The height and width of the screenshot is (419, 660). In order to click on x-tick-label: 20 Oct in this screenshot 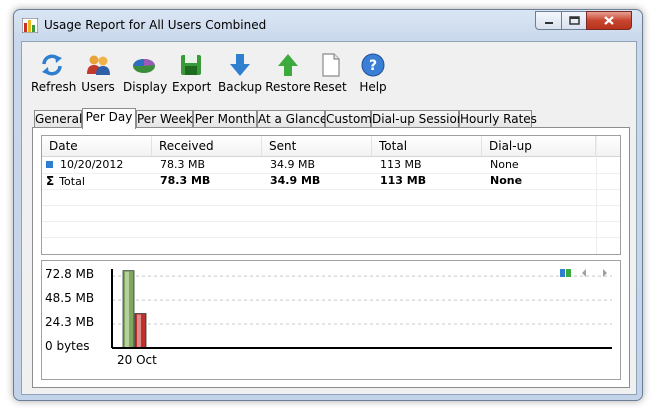, I will do `click(137, 360)`.